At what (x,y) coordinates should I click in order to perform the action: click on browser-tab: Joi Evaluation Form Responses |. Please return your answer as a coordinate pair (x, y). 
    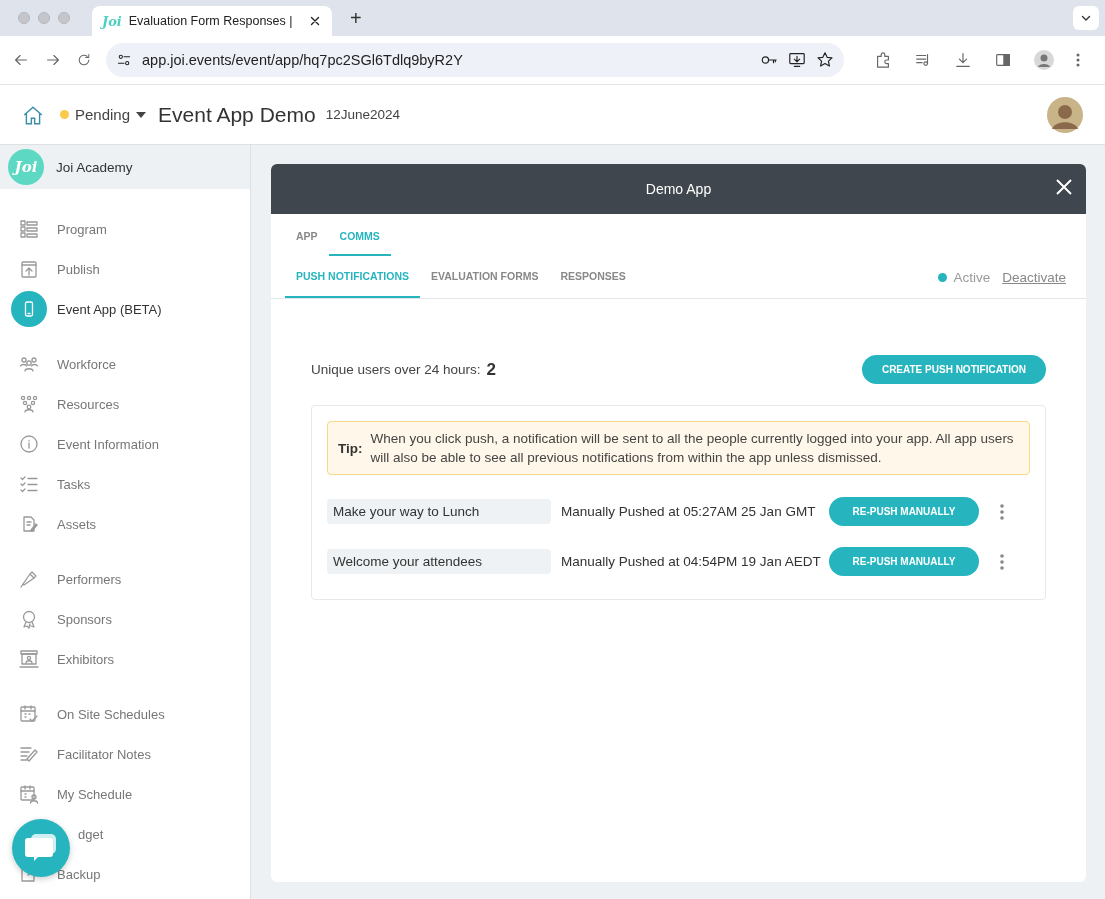
    Looking at the image, I should click on (212, 21).